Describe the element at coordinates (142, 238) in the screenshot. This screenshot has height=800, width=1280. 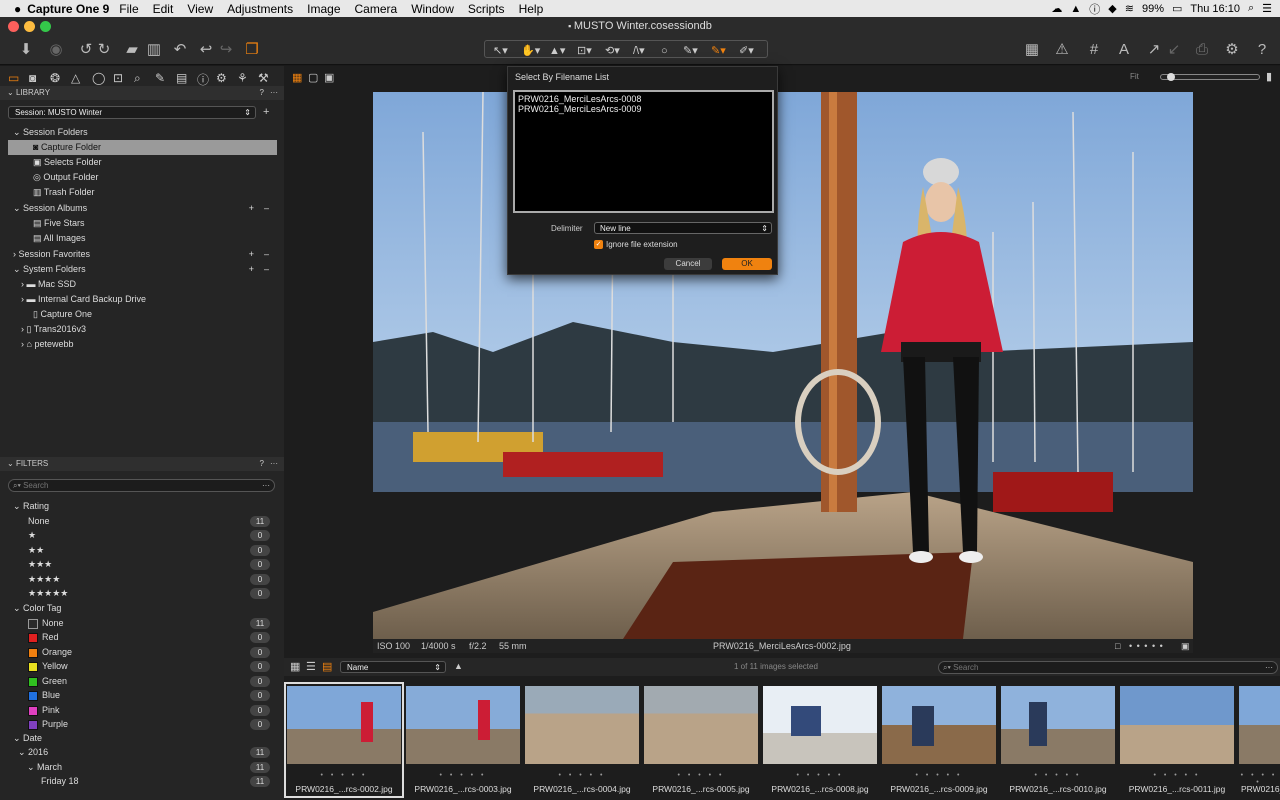
I see `album-all-images: ▤ All Images` at that location.